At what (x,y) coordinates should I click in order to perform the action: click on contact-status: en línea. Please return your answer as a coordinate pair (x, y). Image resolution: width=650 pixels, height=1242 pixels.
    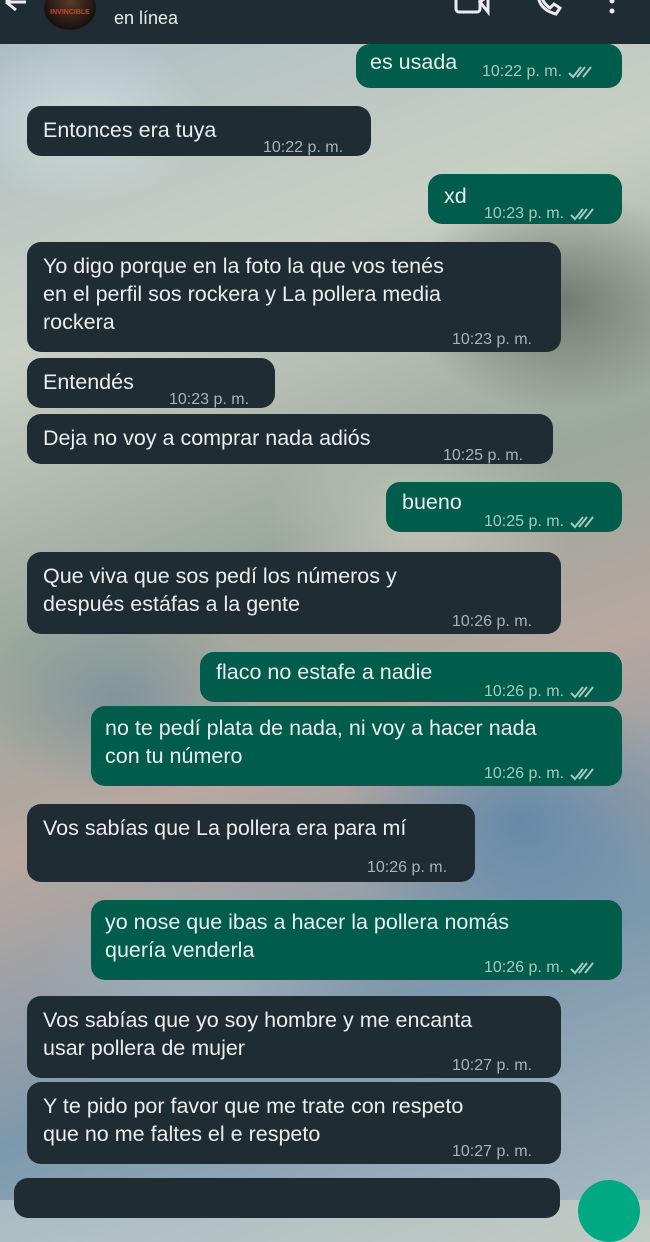
    Looking at the image, I should click on (146, 18).